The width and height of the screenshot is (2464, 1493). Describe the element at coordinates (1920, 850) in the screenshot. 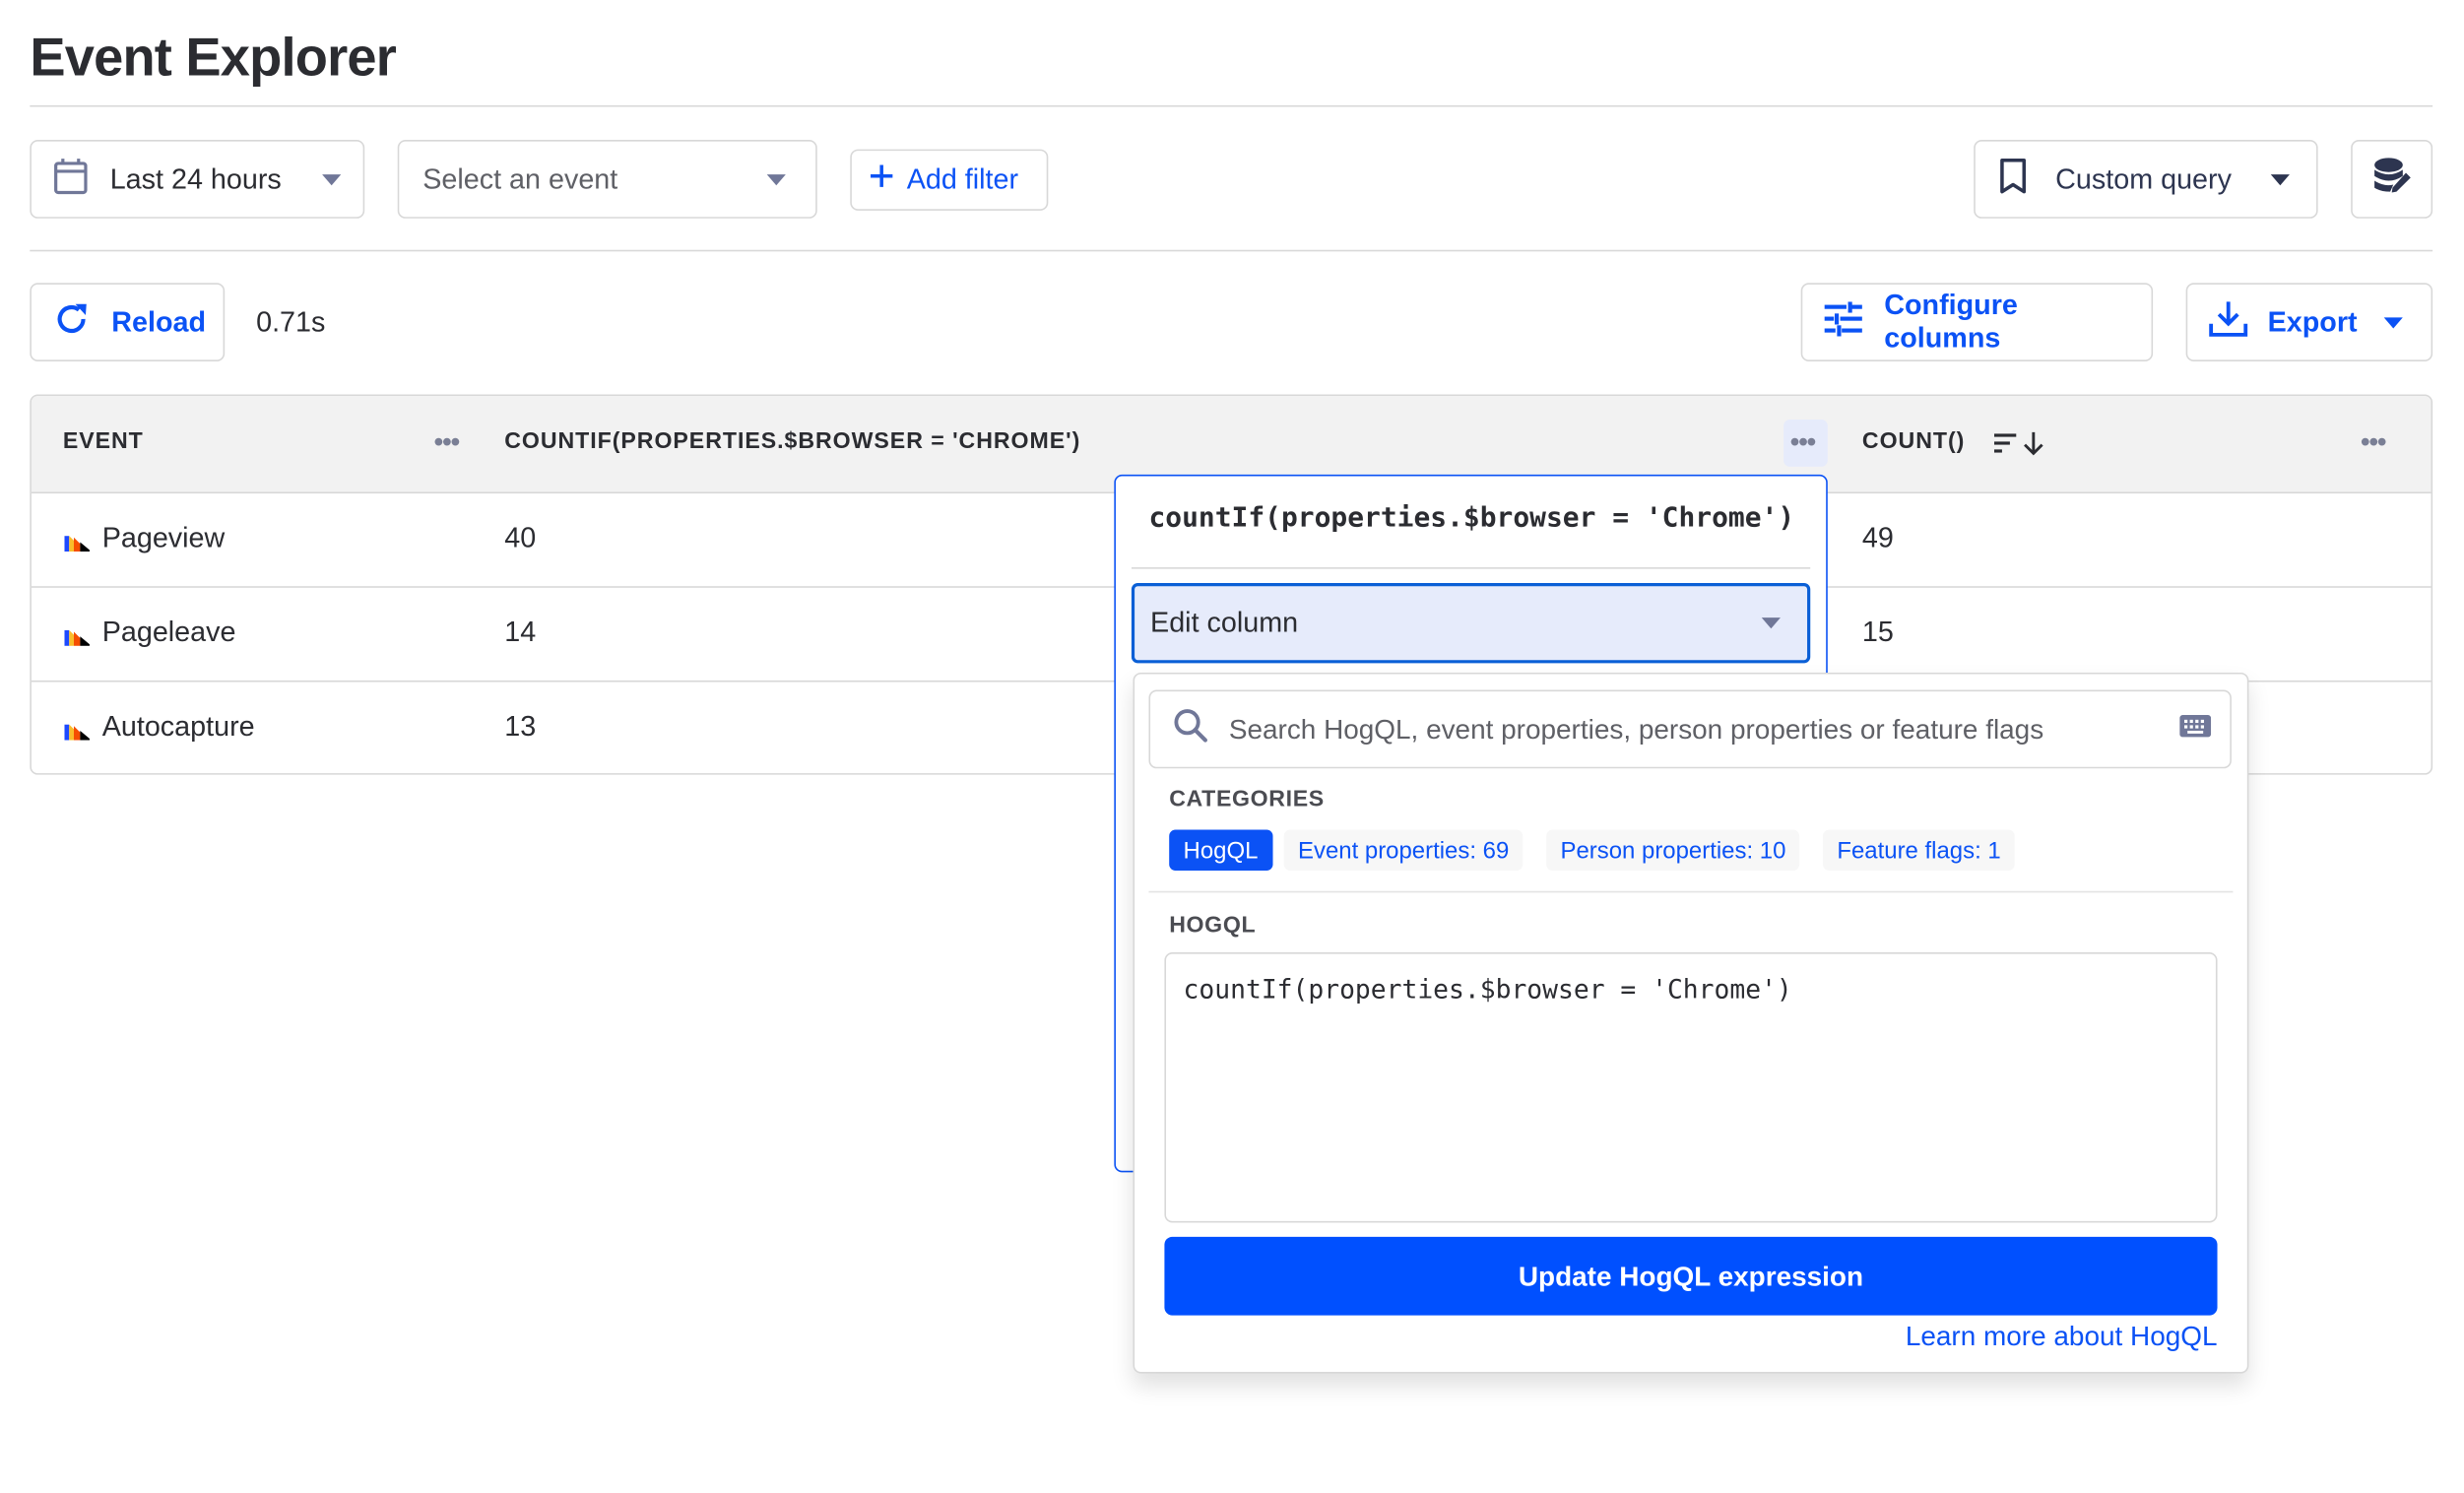

I see `category-tab-feature-flags: Feature flags: 1` at that location.